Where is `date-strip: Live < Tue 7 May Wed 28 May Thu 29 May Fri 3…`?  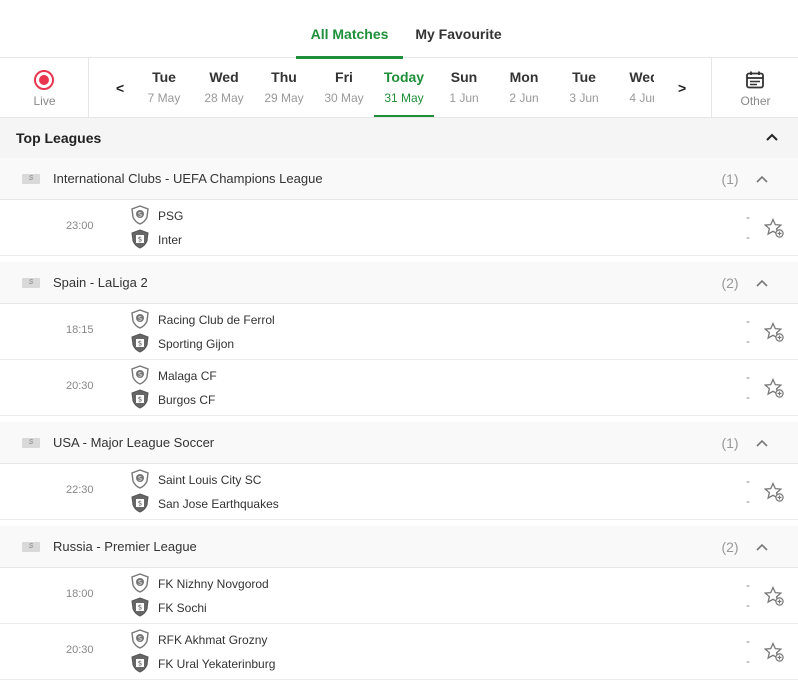 date-strip: Live < Tue 7 May Wed 28 May Thu 29 May Fri 3… is located at coordinates (399, 88).